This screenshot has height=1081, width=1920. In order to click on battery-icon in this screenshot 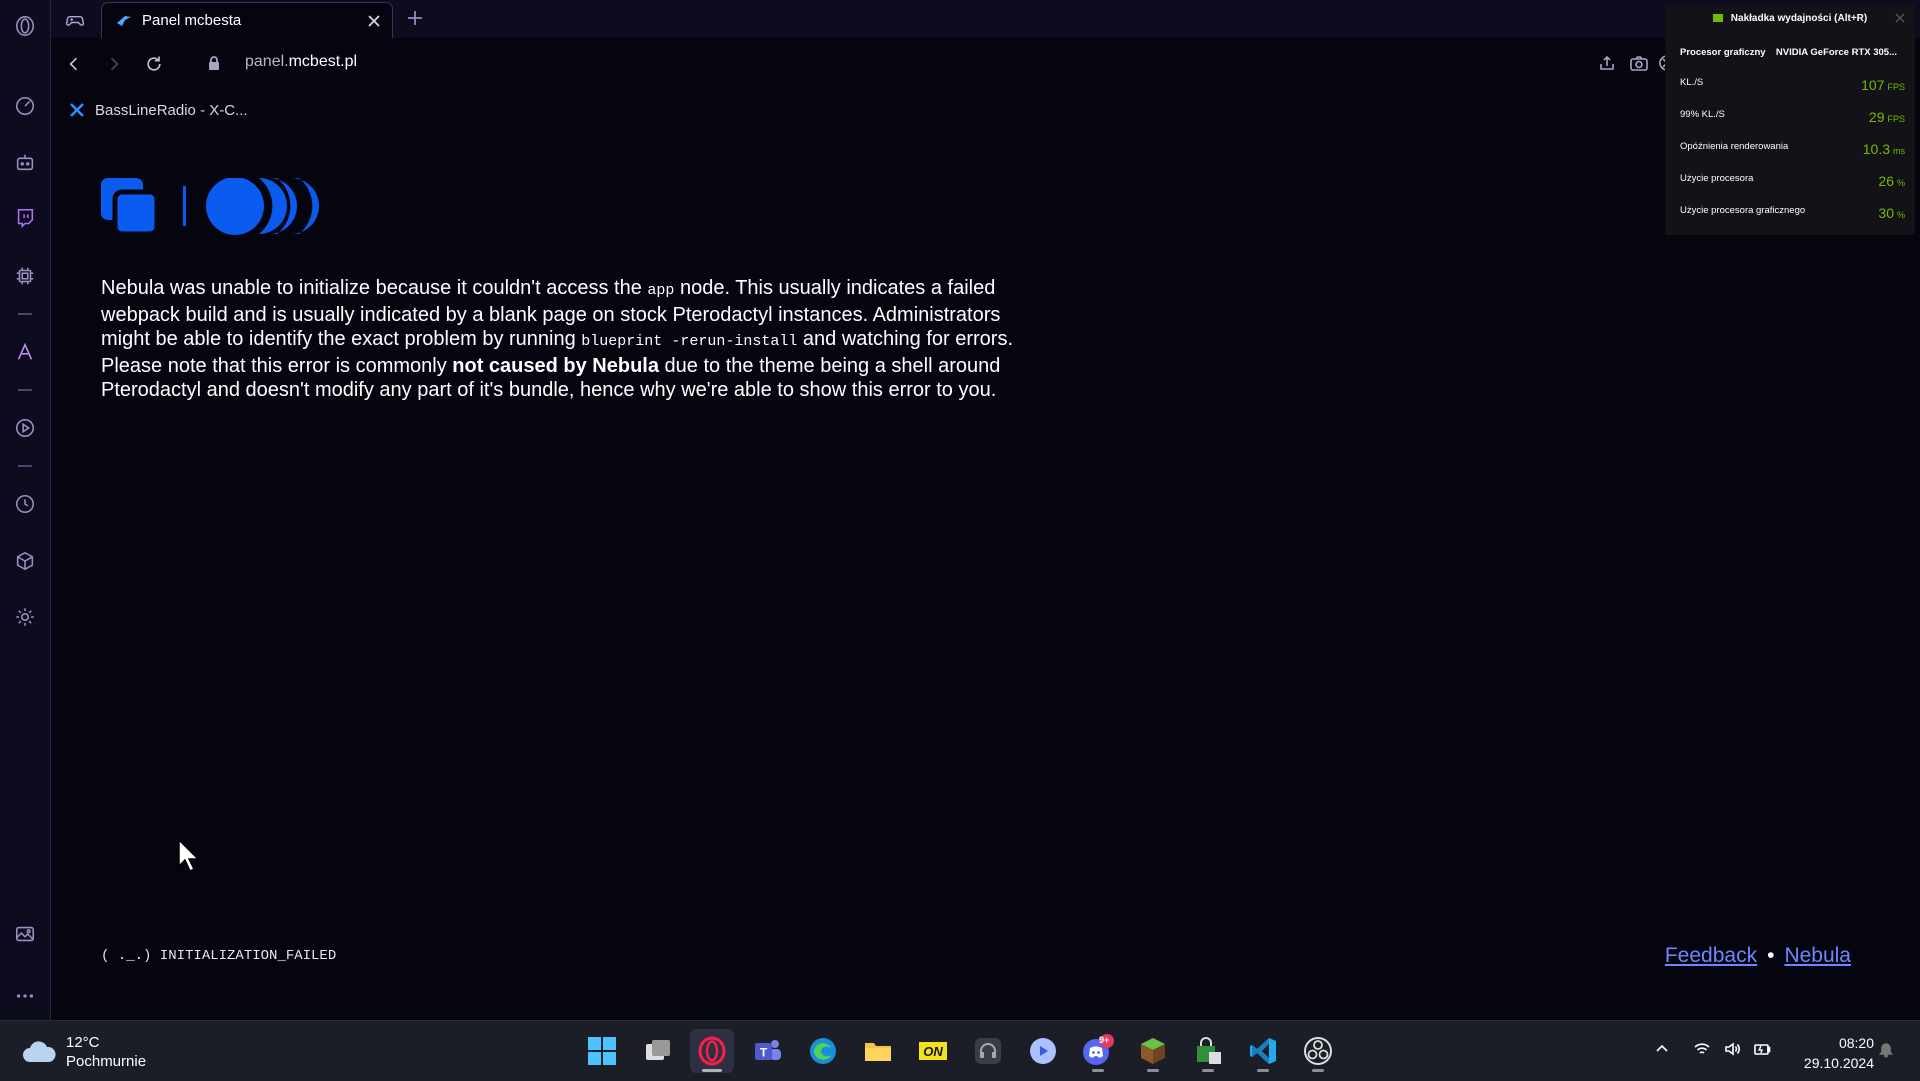, I will do `click(1762, 1049)`.